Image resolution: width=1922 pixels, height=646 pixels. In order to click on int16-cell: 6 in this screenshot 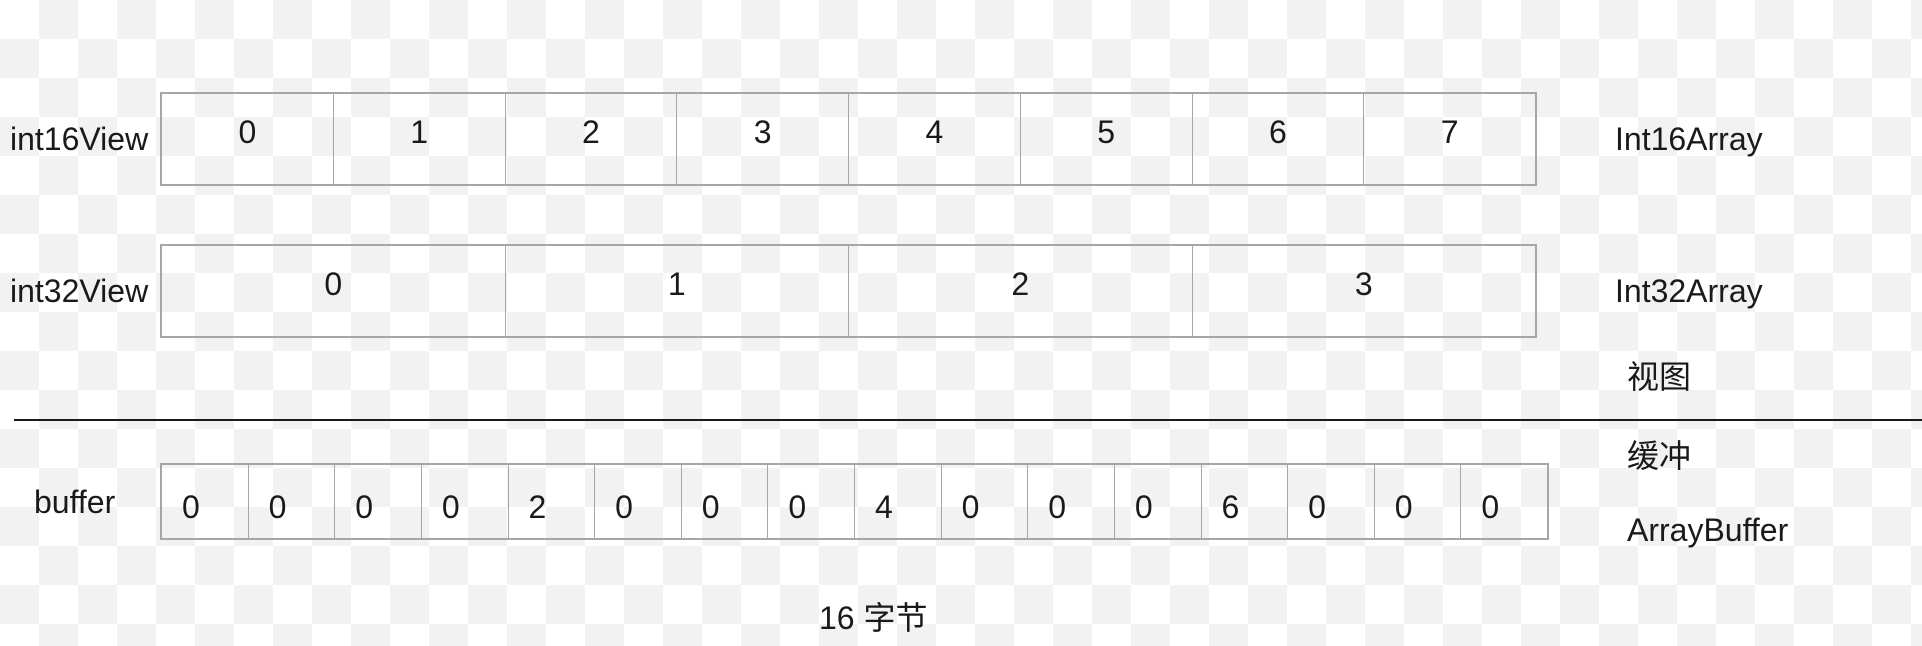, I will do `click(1279, 139)`.